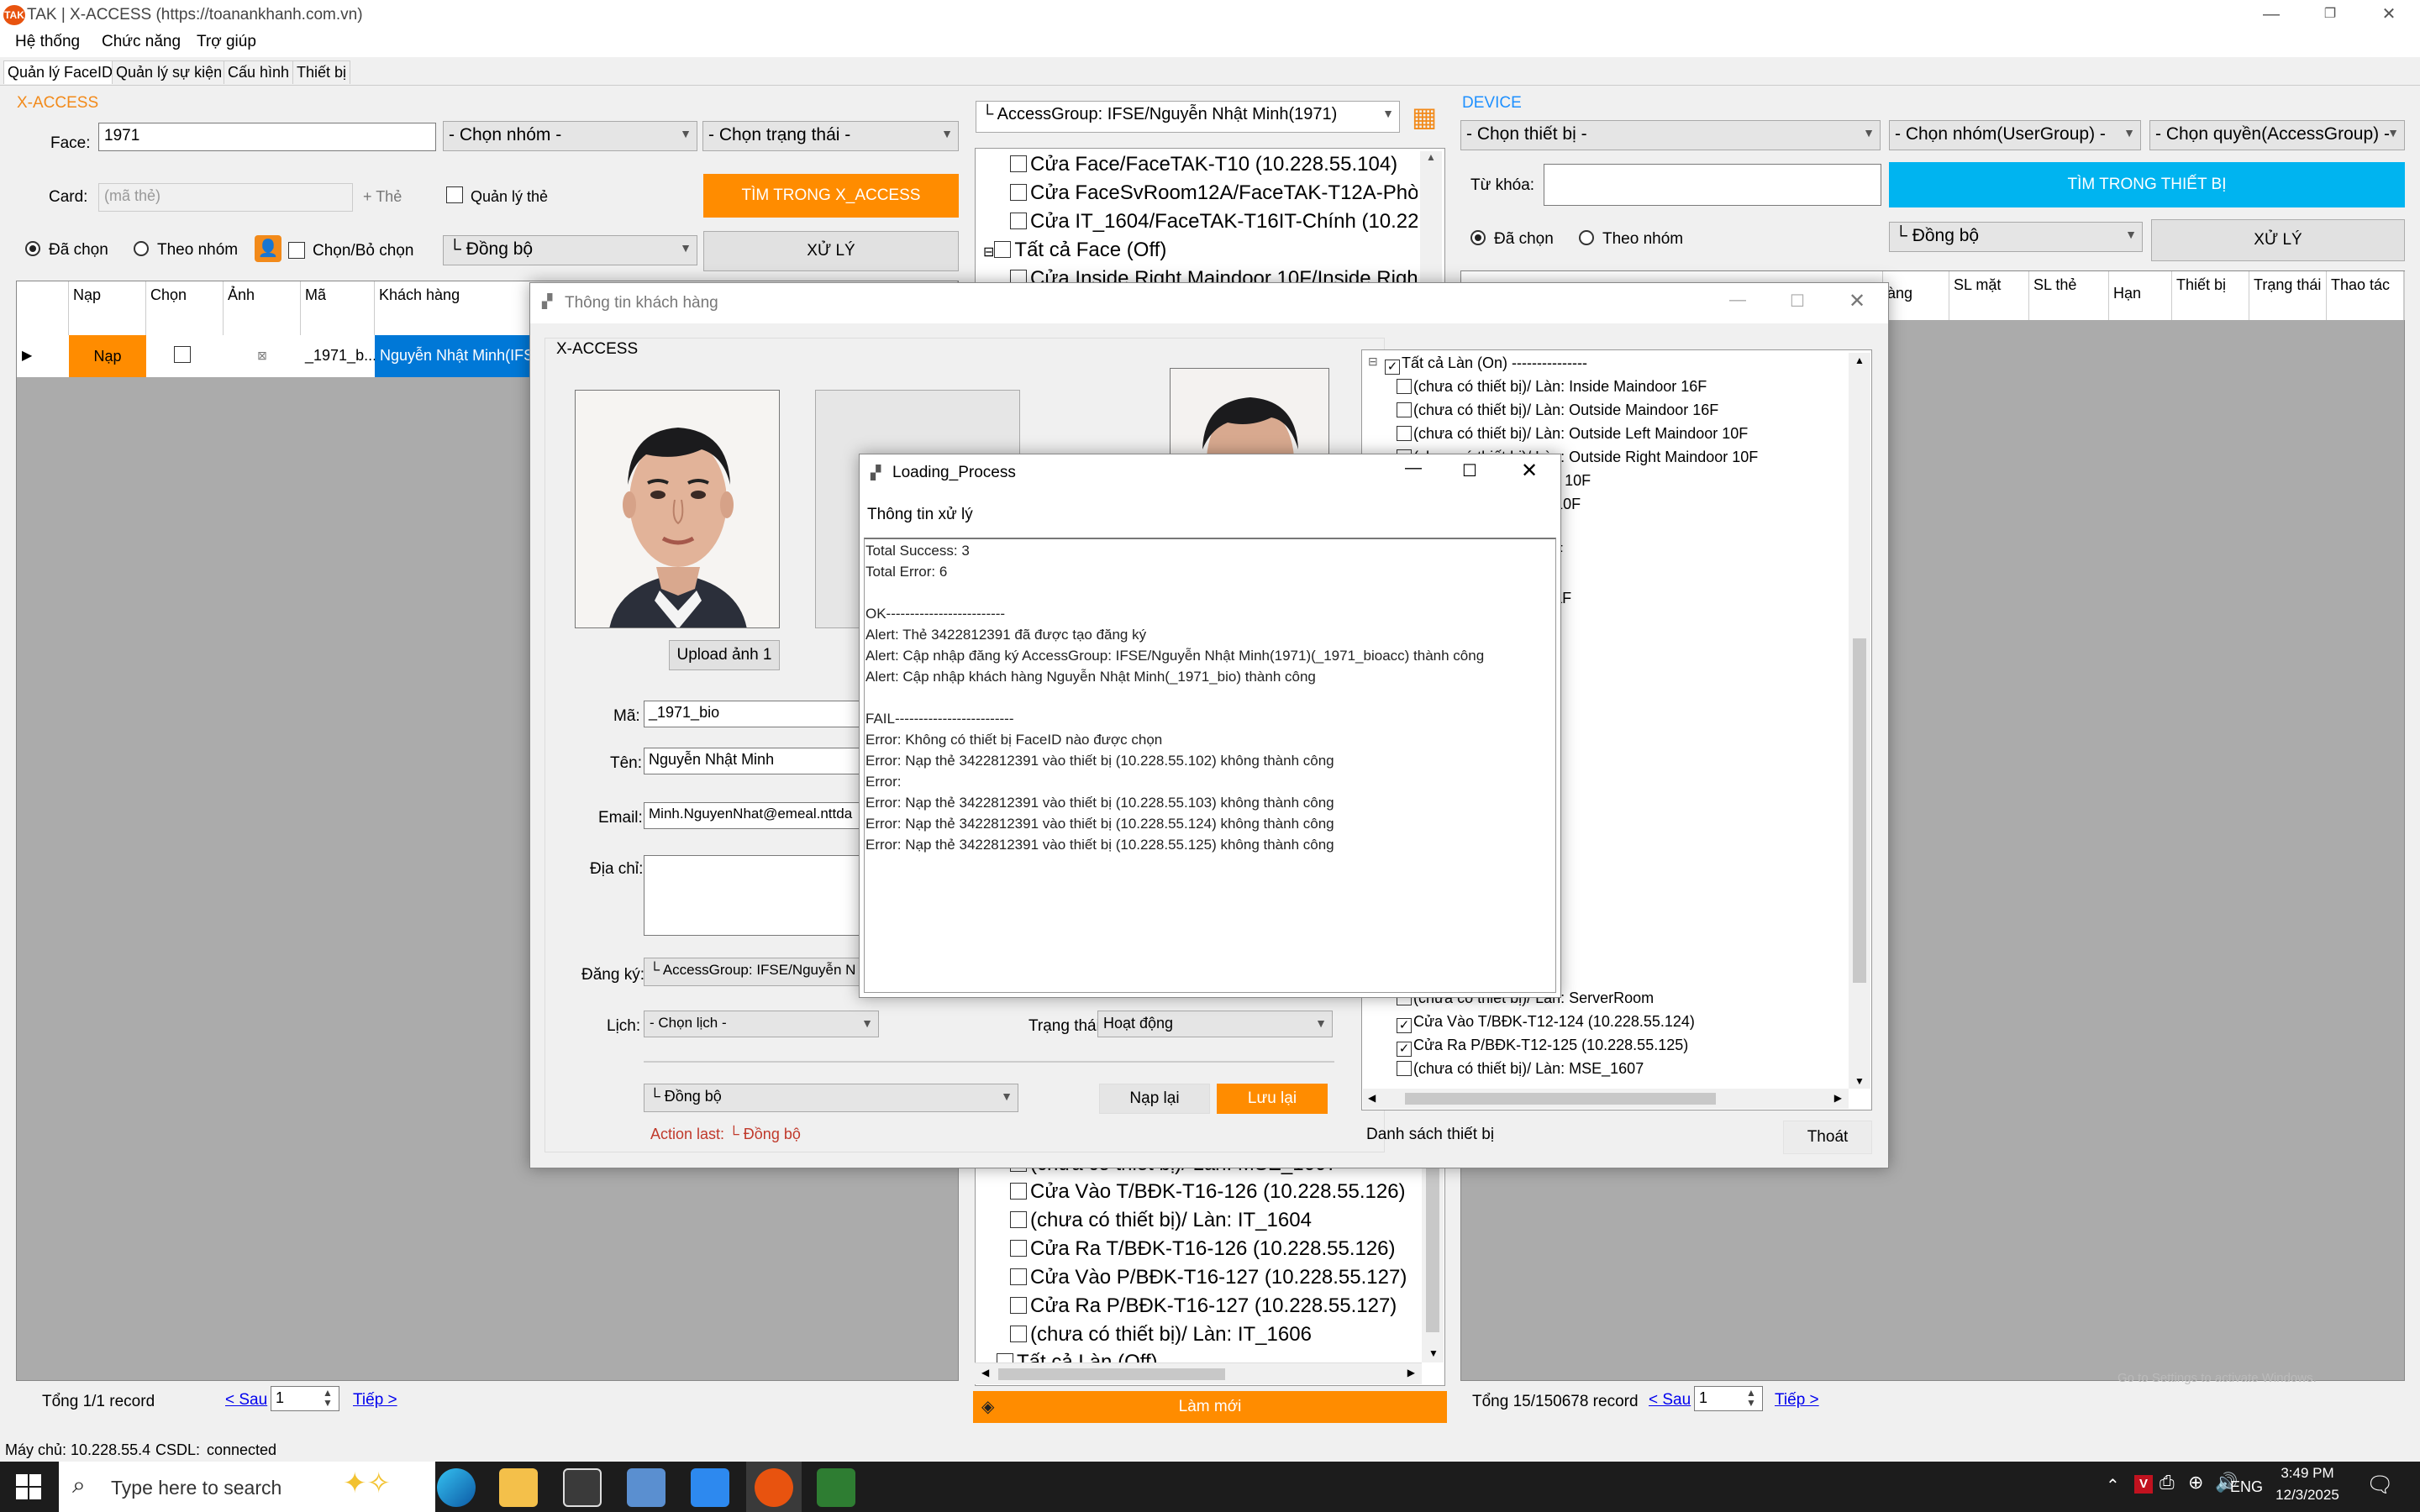 This screenshot has height=1512, width=2420. What do you see at coordinates (570, 136) in the screenshot?
I see `group-select: - Chọn nhóm - ▼` at bounding box center [570, 136].